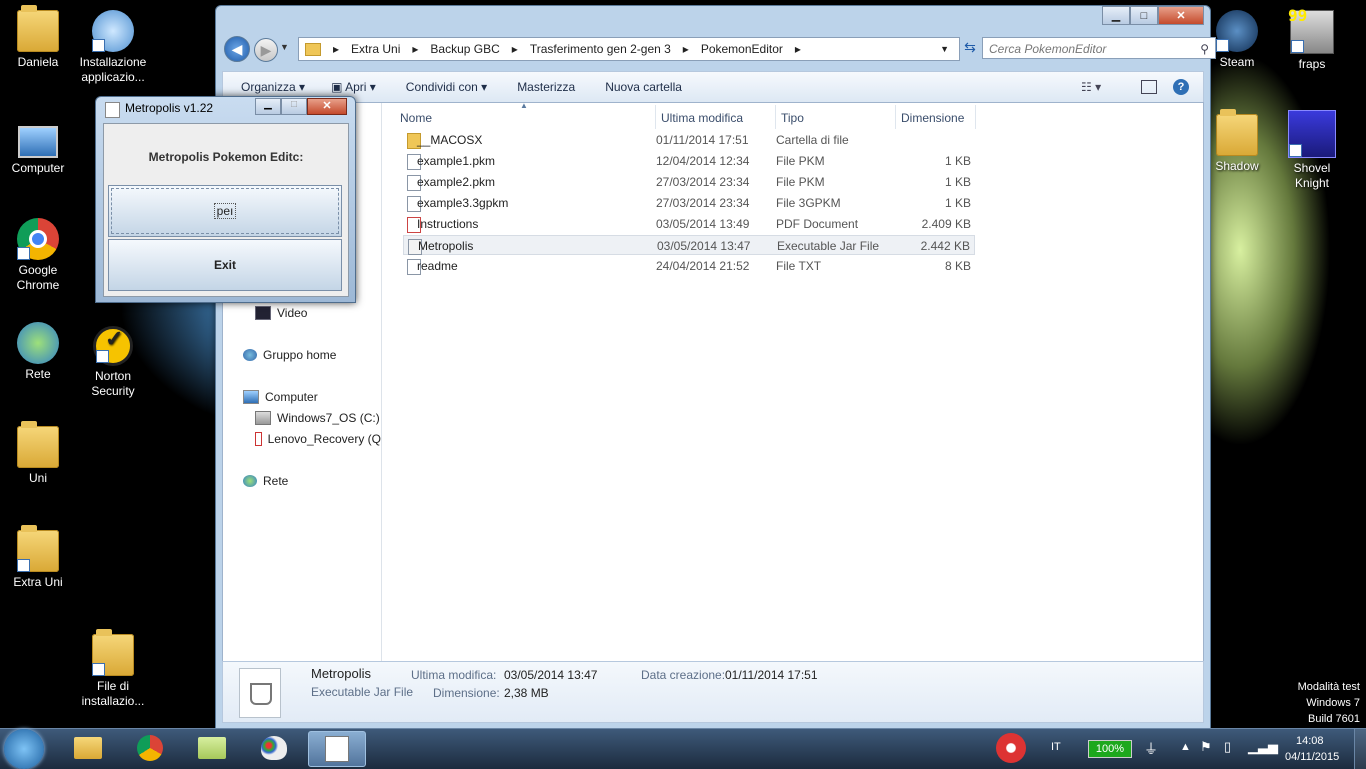 The image size is (1366, 769). What do you see at coordinates (113, 362) in the screenshot?
I see `desktop-icon-norton: ✓ Norton Security` at bounding box center [113, 362].